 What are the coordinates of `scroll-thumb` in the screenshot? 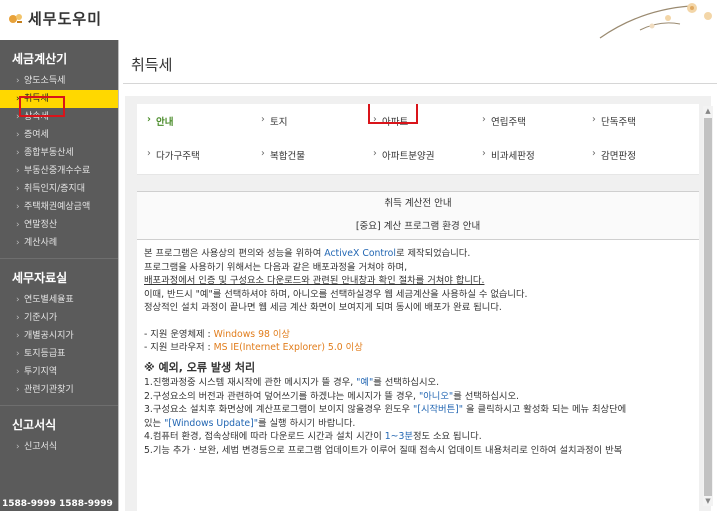 It's located at (708, 307).